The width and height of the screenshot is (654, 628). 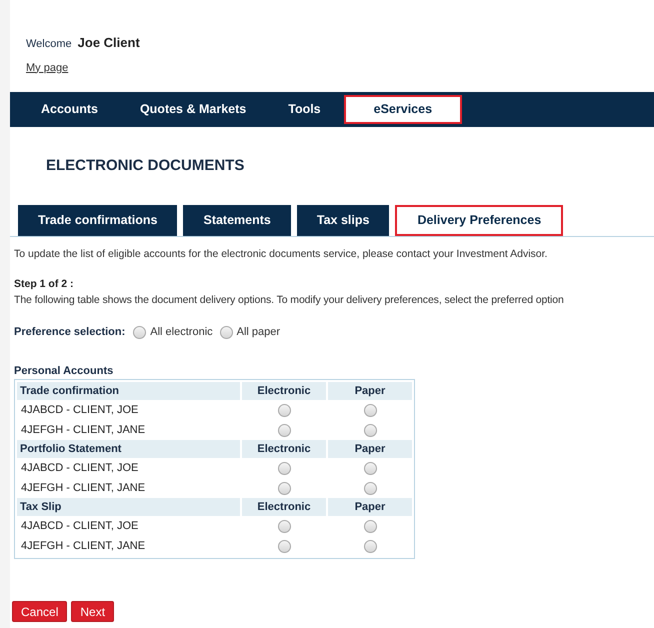 What do you see at coordinates (64, 371) in the screenshot?
I see `section-title: Personal Accounts` at bounding box center [64, 371].